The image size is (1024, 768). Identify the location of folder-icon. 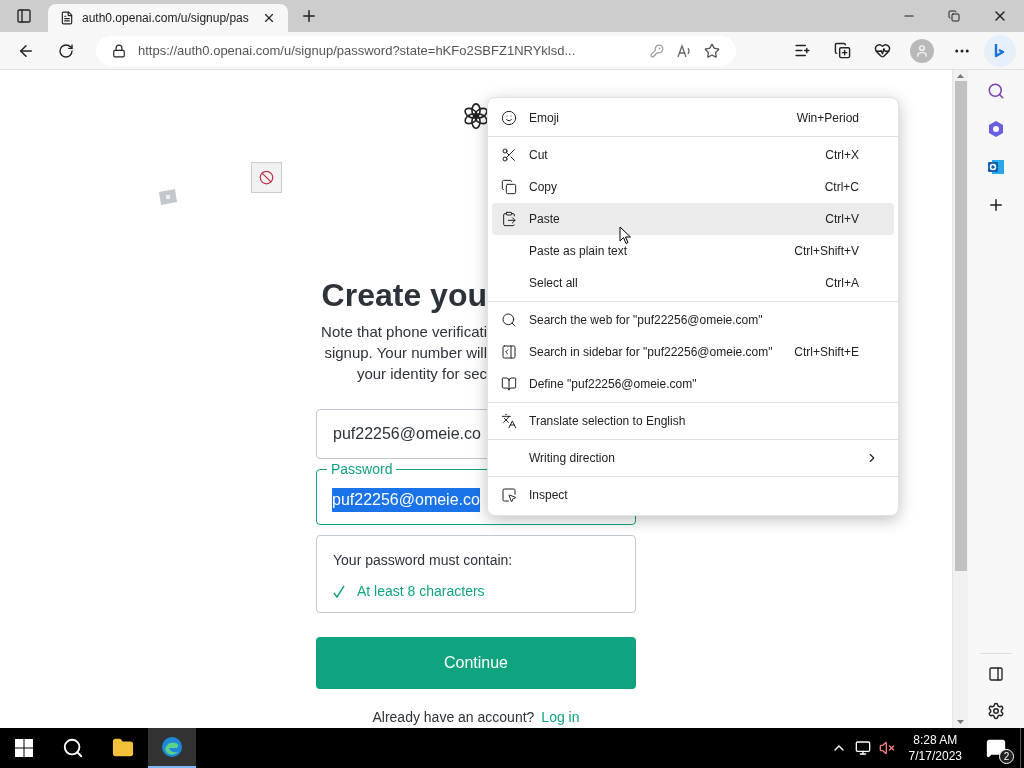
(123, 748).